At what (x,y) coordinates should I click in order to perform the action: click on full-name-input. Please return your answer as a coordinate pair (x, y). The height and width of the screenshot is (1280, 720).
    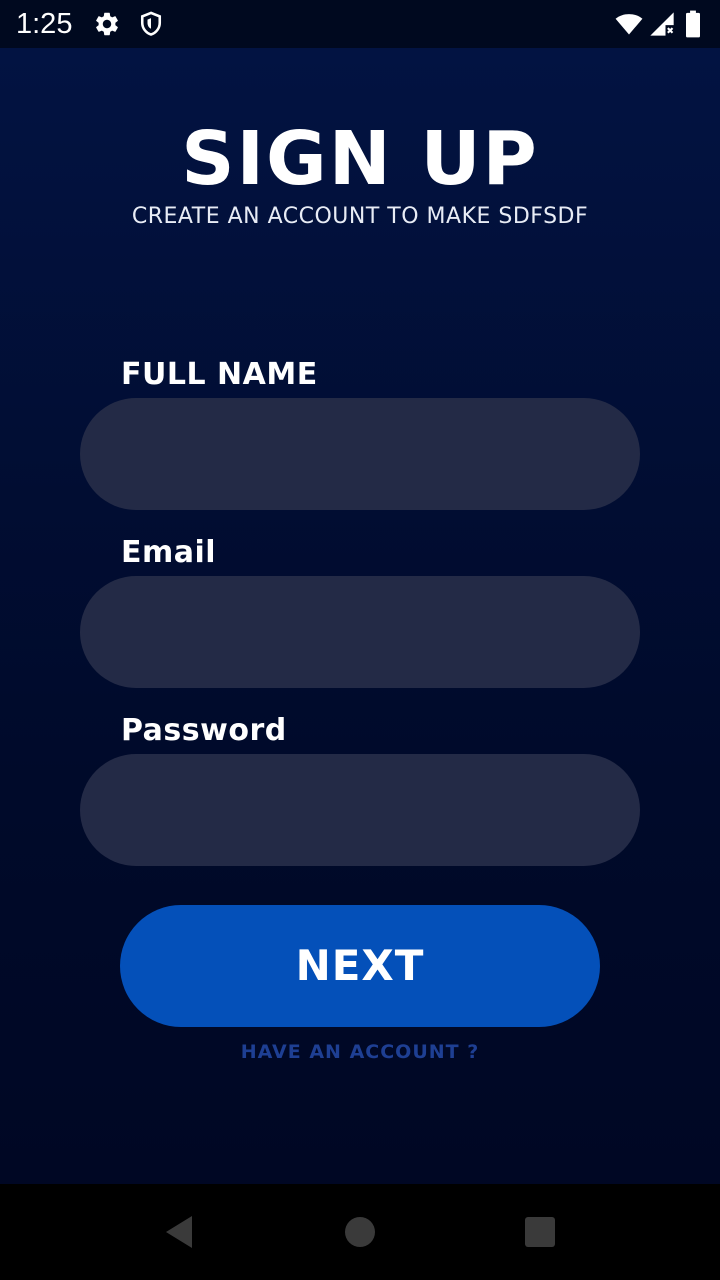
    Looking at the image, I should click on (360, 454).